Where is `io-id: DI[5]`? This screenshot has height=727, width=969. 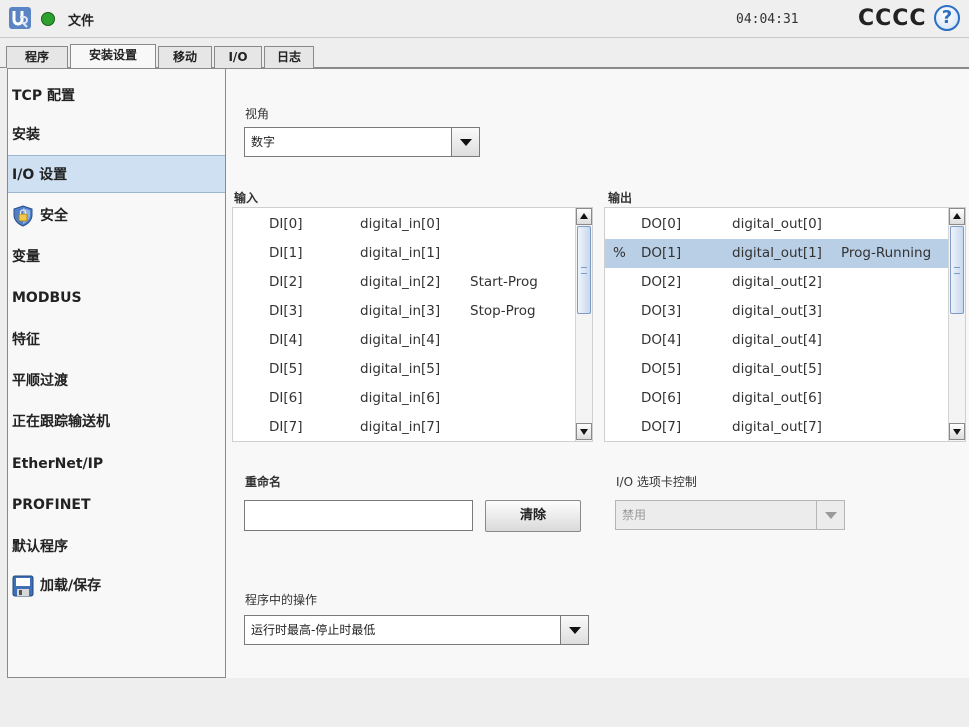 io-id: DI[5] is located at coordinates (286, 369).